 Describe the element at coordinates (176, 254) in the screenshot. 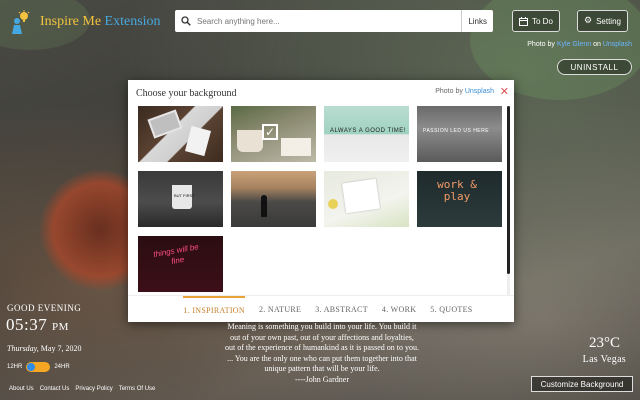

I see `thumb-text-neon: things will be fine` at that location.